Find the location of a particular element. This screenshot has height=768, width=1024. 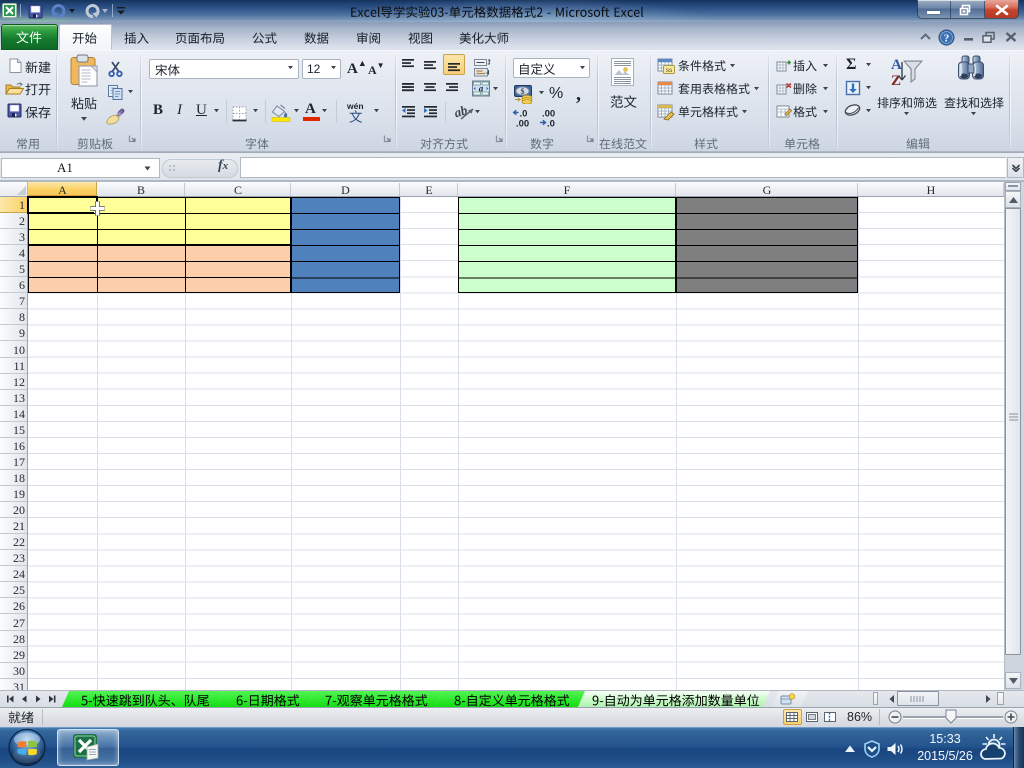

svg-text: Z is located at coordinates (896, 80).